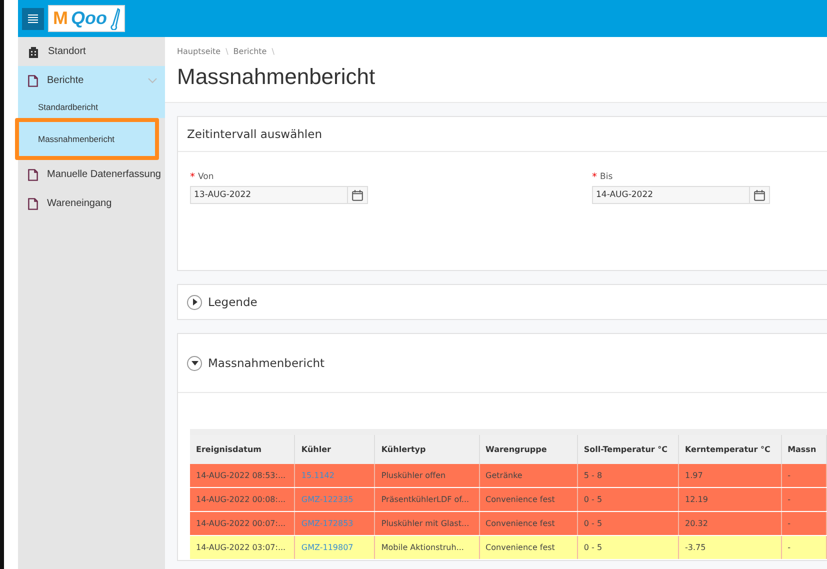 The image size is (827, 569). I want to click on panel-title: Legende, so click(233, 302).